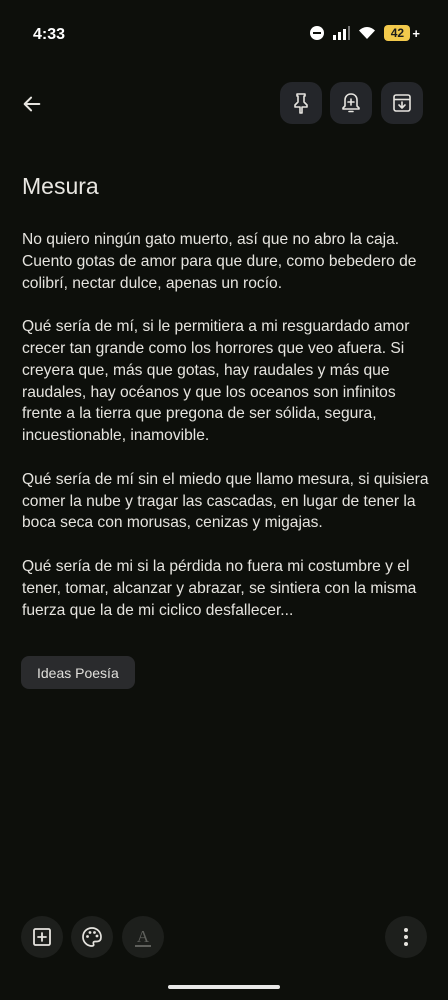  I want to click on do-not-disturb-icon, so click(317, 33).